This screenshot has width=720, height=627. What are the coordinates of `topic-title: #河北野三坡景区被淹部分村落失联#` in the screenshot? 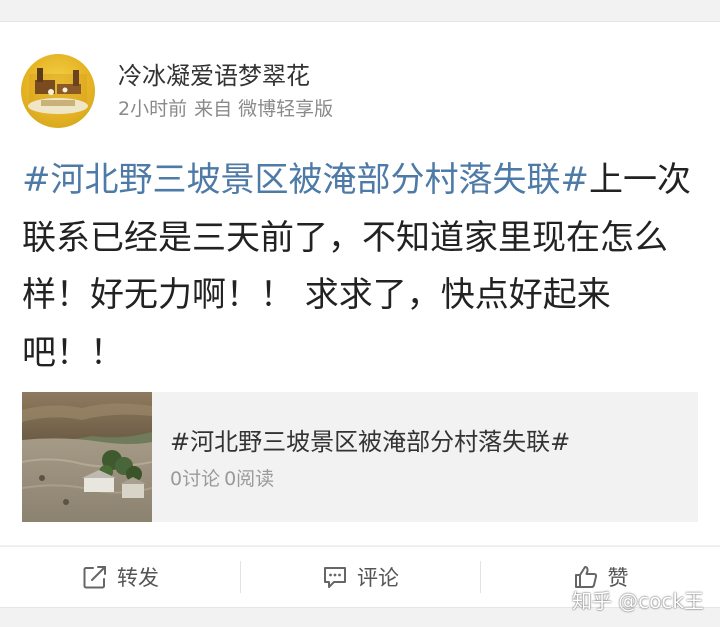 It's located at (370, 439).